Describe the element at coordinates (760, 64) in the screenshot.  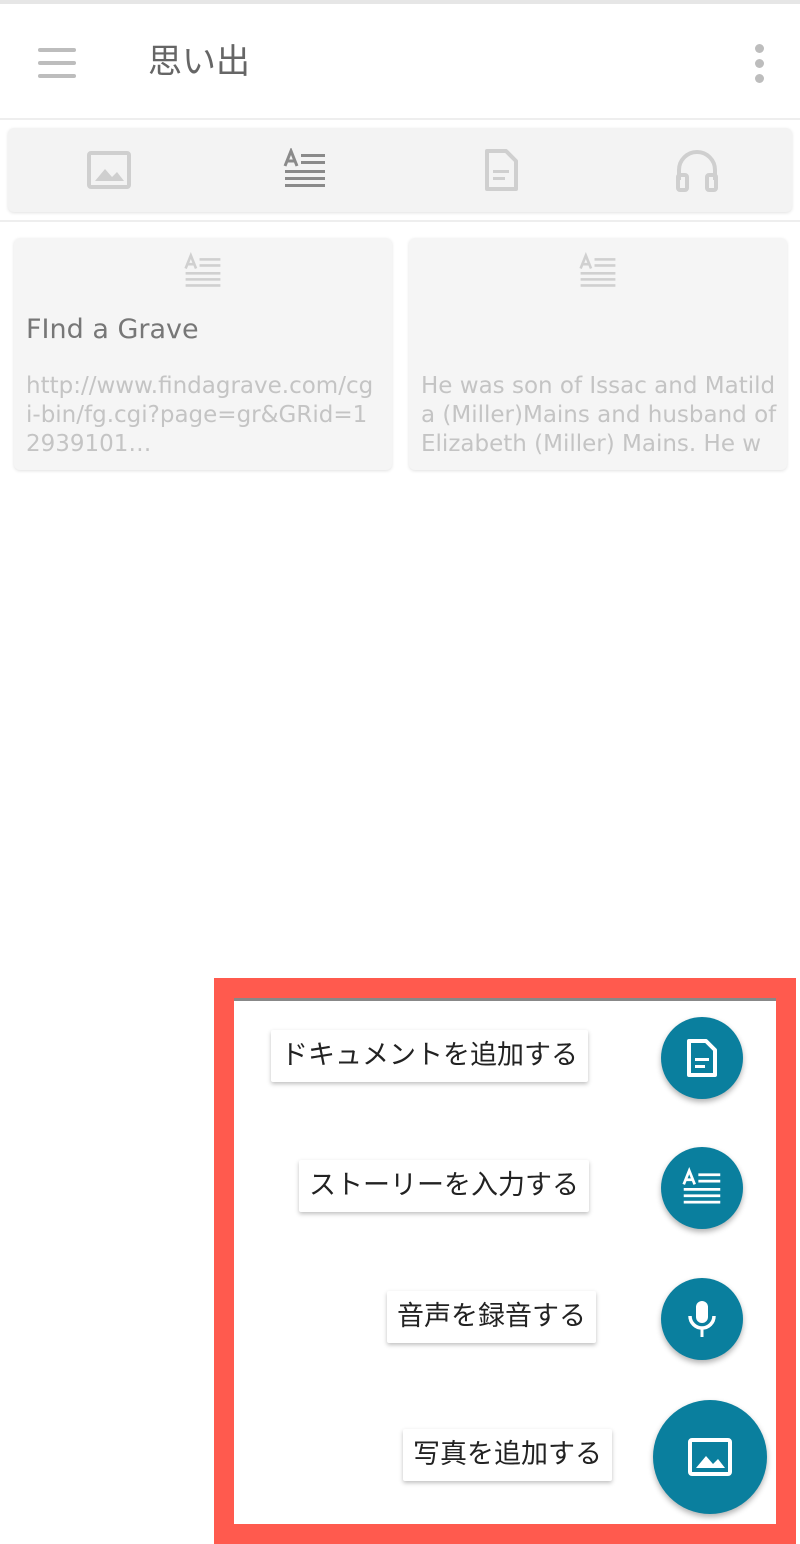
I see `more-vert-icon` at that location.